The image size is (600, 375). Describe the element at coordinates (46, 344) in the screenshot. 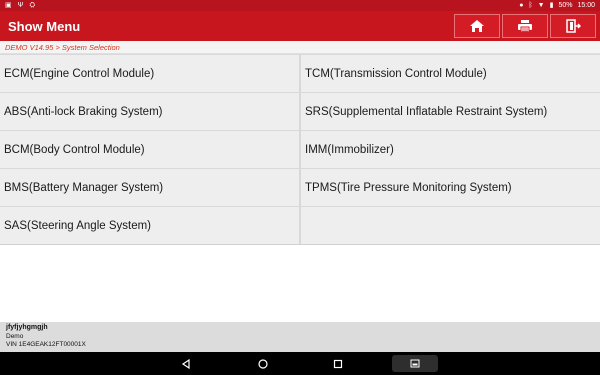

I see `vehicle-vin: VIN 1E4GEAK12FT00001X` at that location.